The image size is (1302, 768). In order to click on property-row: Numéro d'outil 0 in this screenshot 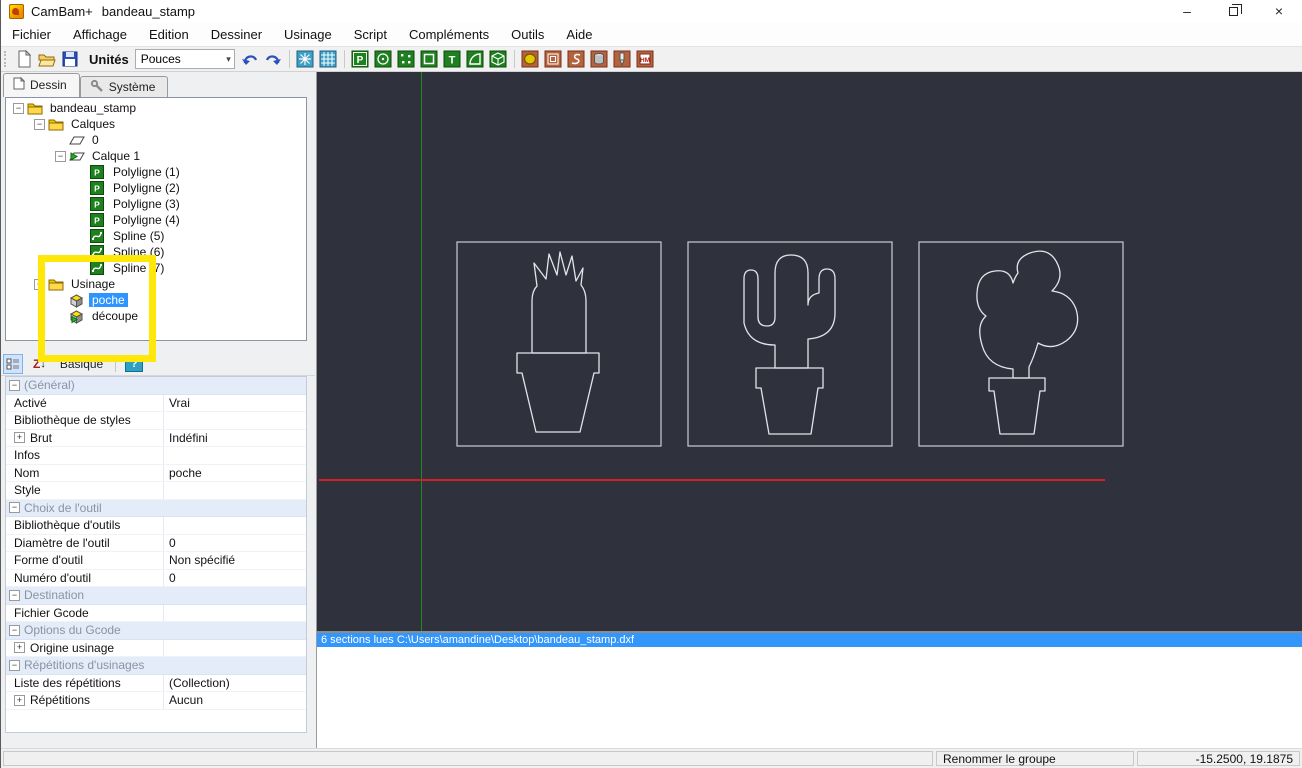, I will do `click(156, 578)`.